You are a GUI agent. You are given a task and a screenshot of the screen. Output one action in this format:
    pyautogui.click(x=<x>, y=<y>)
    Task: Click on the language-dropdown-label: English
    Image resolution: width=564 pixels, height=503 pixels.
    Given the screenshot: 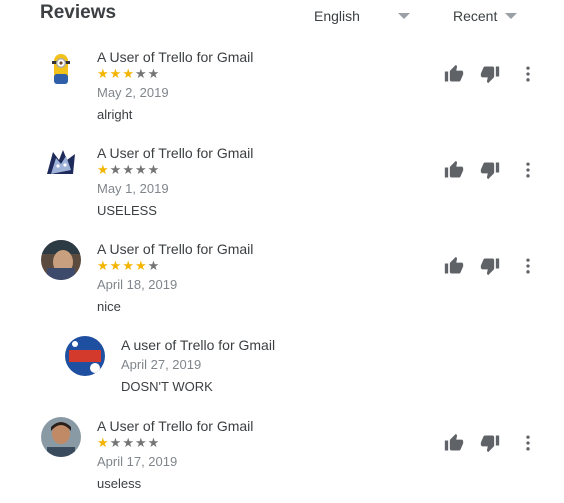 What is the action you would take?
    pyautogui.click(x=337, y=16)
    